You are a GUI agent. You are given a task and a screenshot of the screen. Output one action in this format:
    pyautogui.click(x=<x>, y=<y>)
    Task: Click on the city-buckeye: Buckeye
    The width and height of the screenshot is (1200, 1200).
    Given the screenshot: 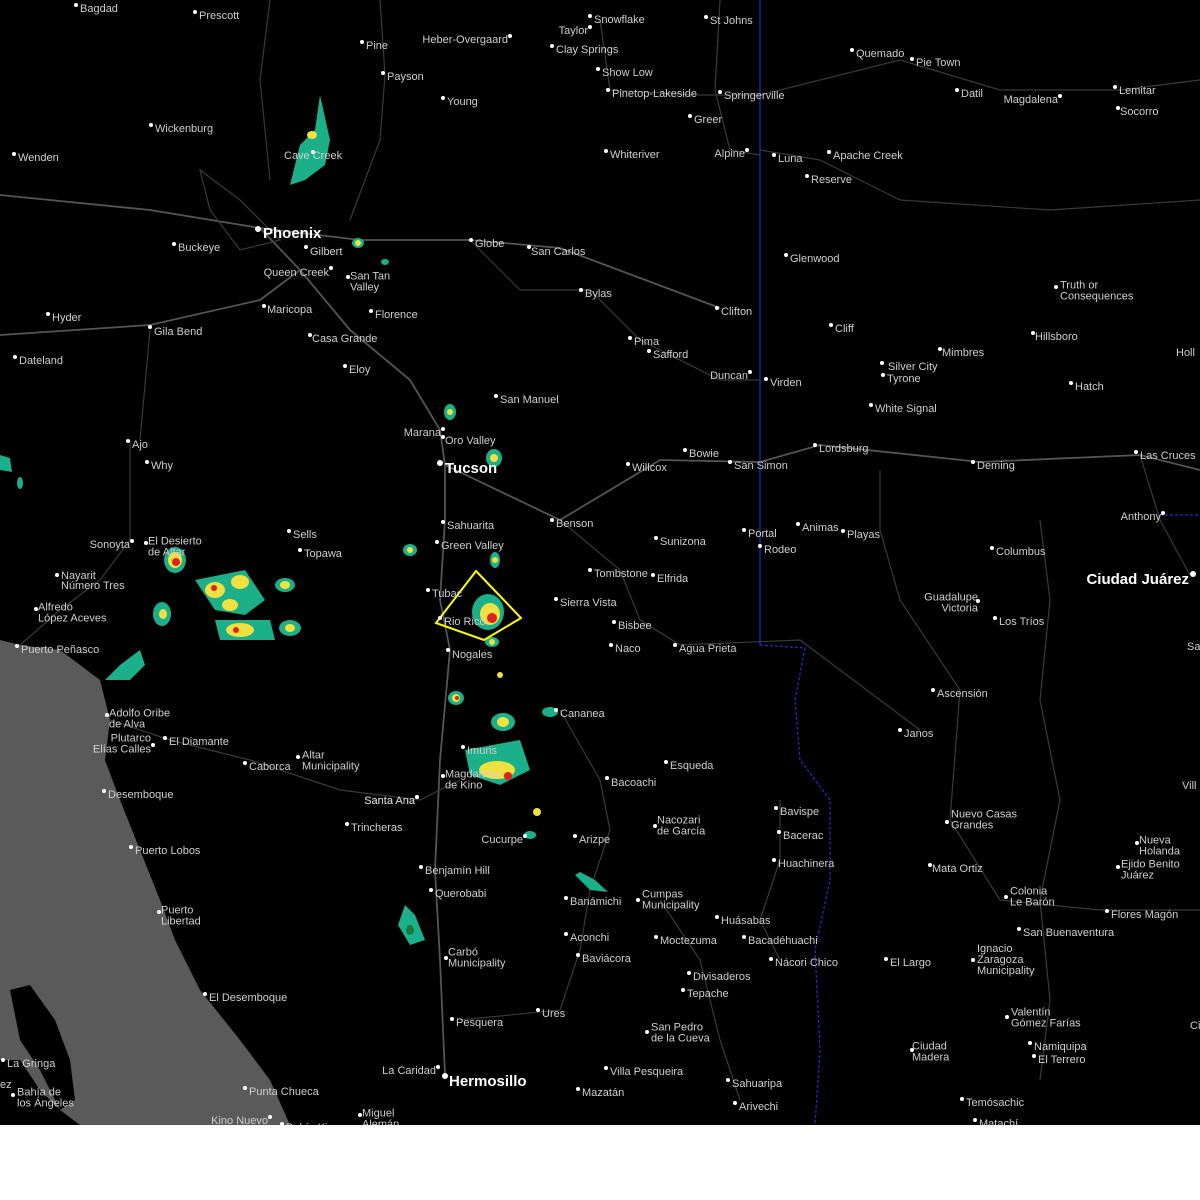 What is the action you would take?
    pyautogui.click(x=196, y=248)
    